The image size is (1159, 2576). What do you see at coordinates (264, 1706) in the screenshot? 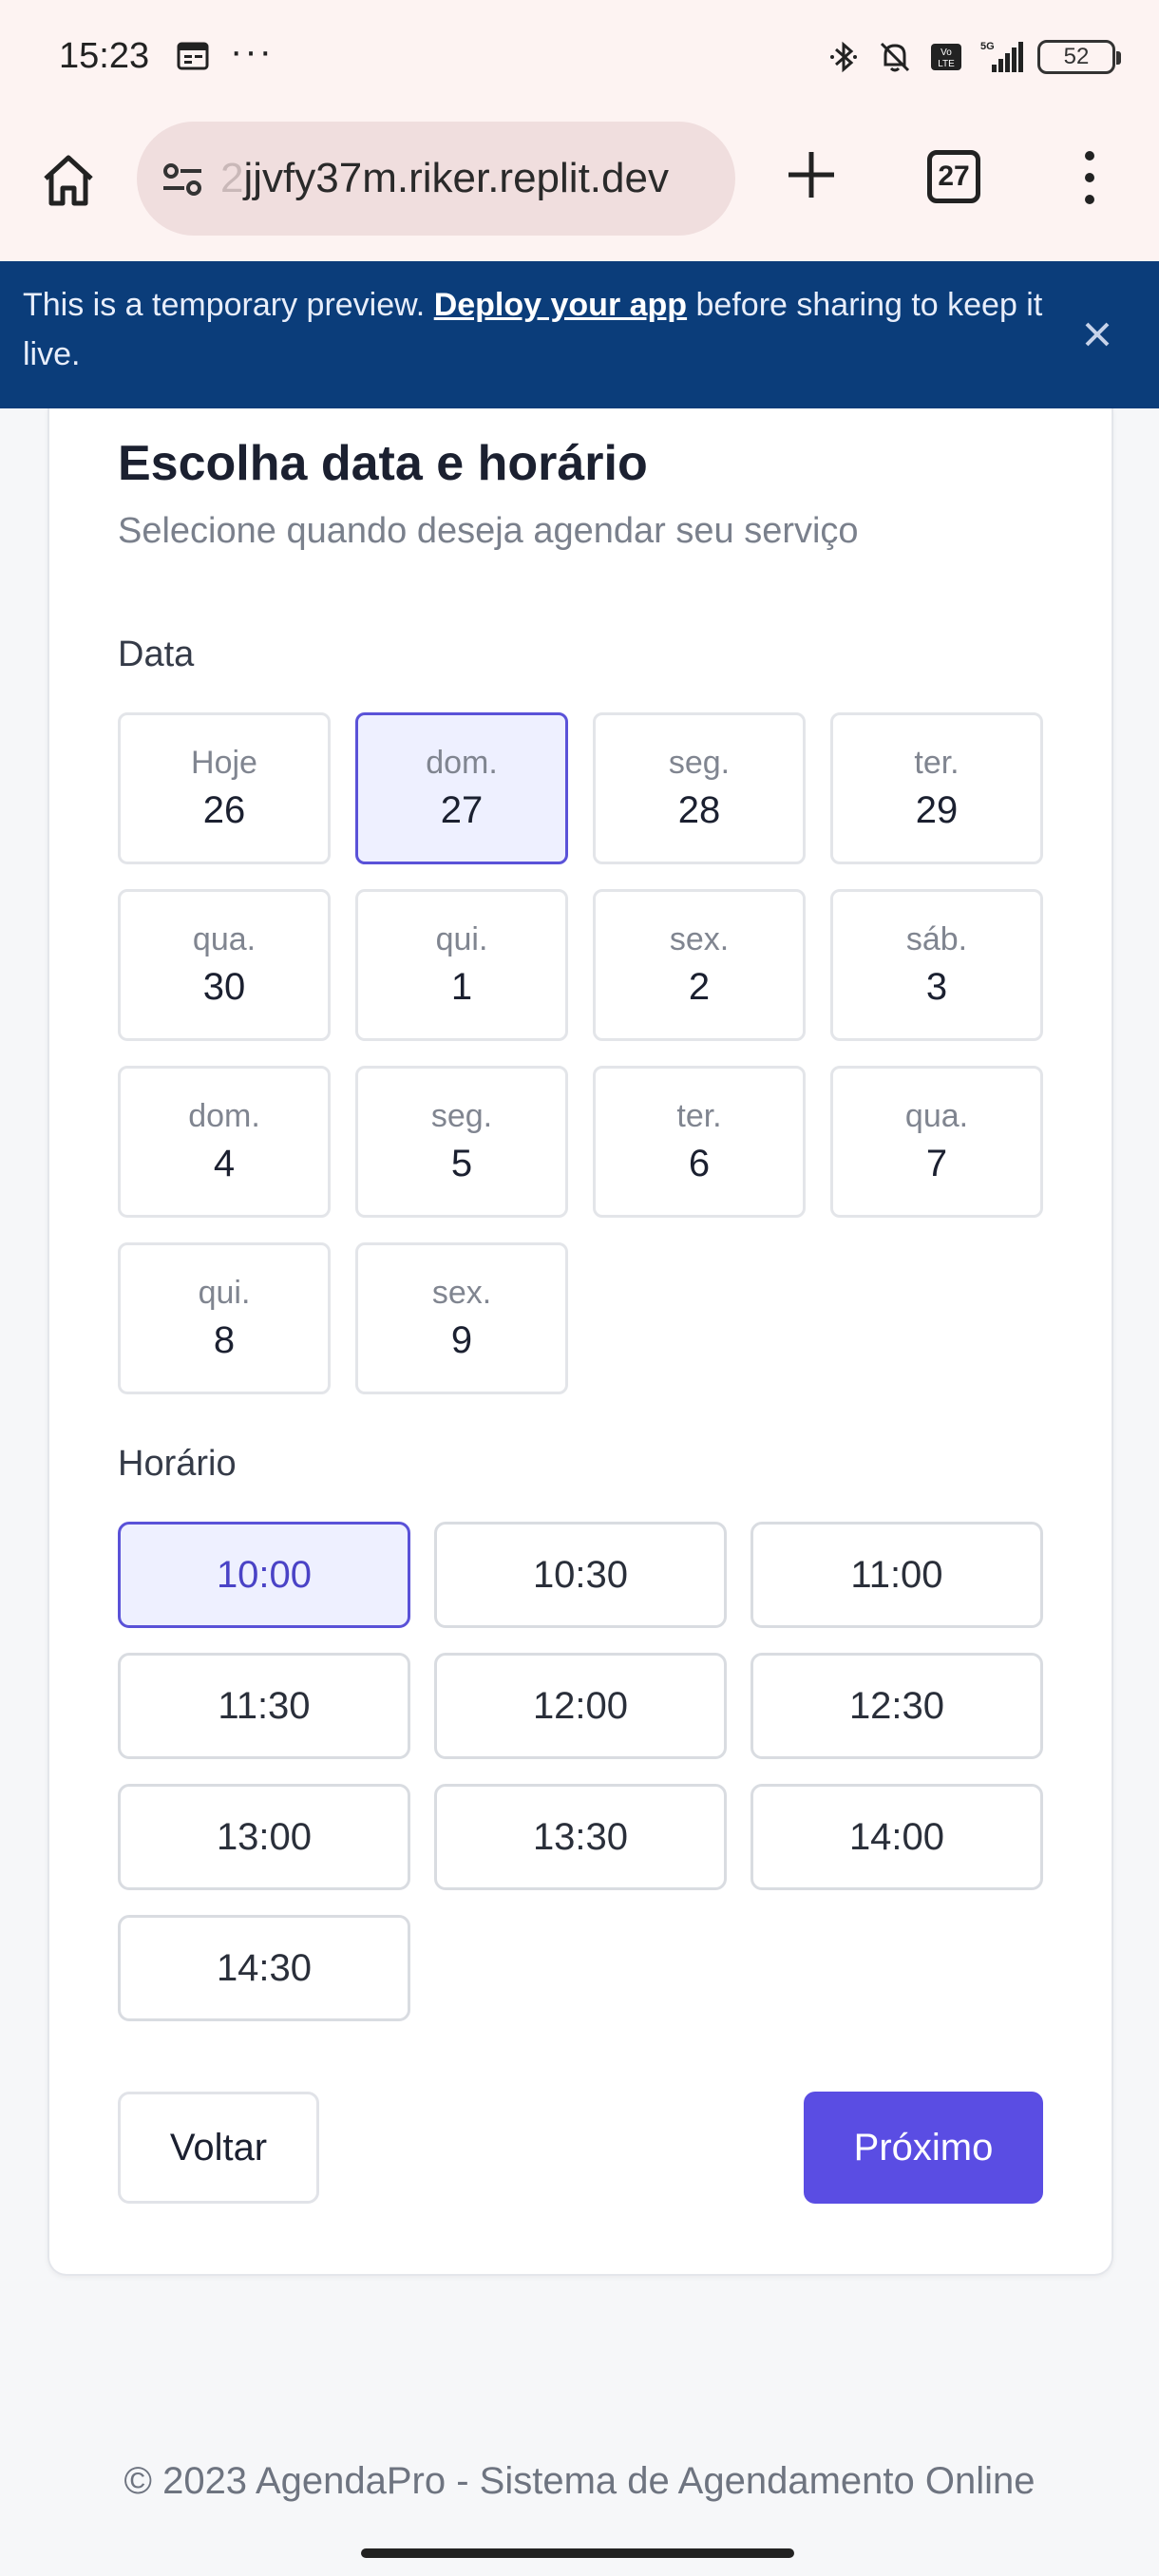
I see `time-slot-option: 11:30` at bounding box center [264, 1706].